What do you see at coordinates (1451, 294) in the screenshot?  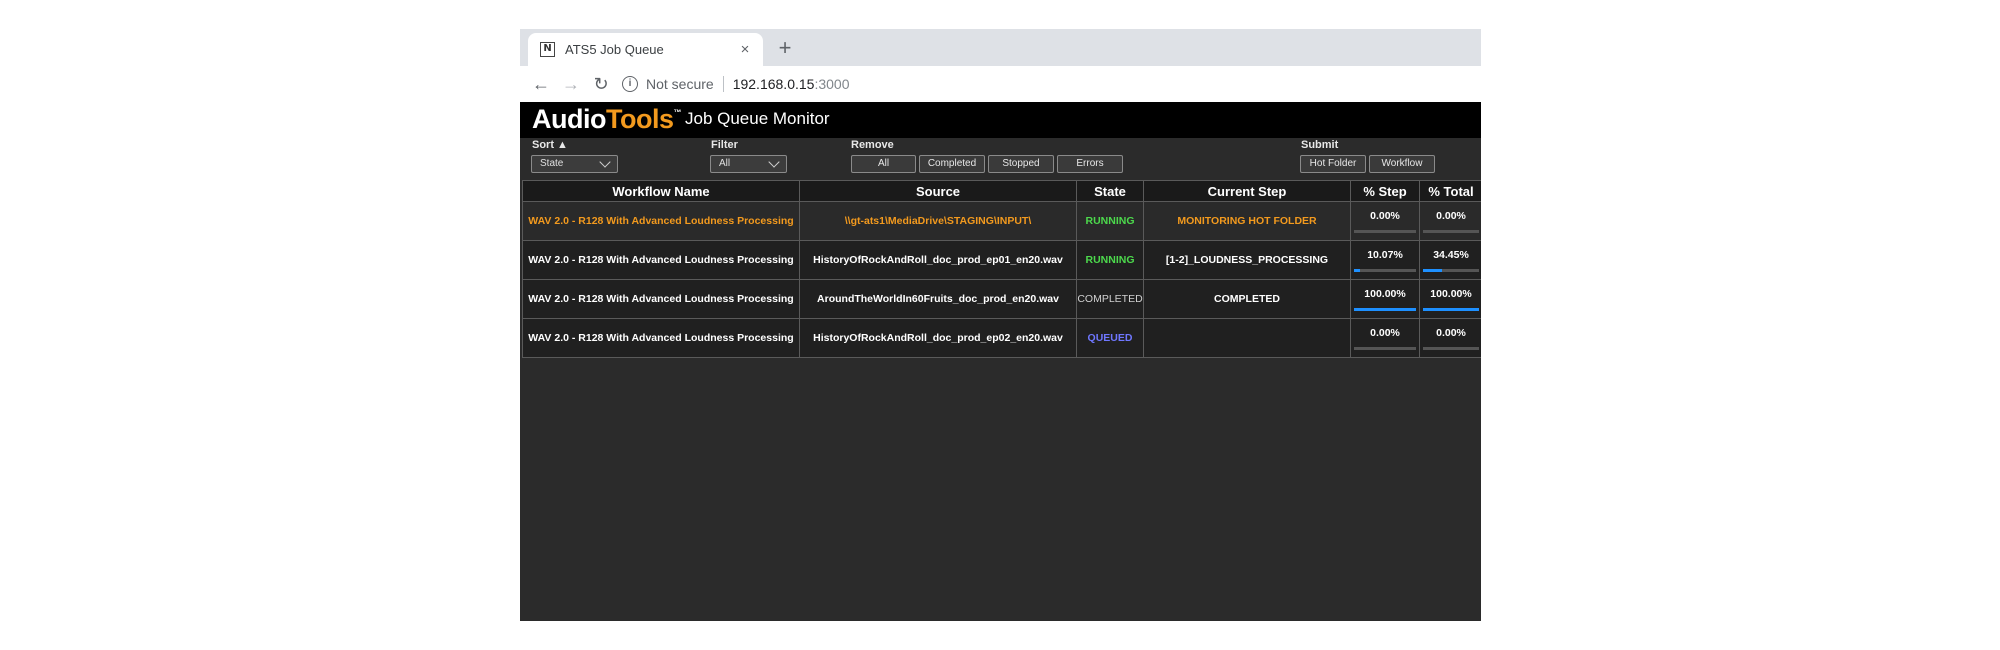 I see `pct-total-value: 100.00%` at bounding box center [1451, 294].